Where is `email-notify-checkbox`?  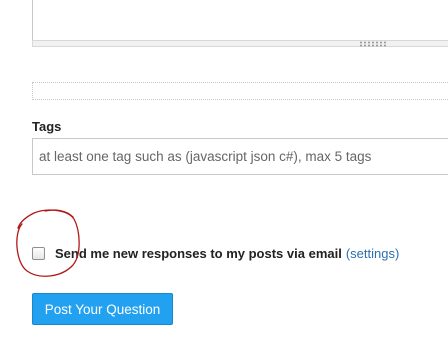 email-notify-checkbox is located at coordinates (38, 253).